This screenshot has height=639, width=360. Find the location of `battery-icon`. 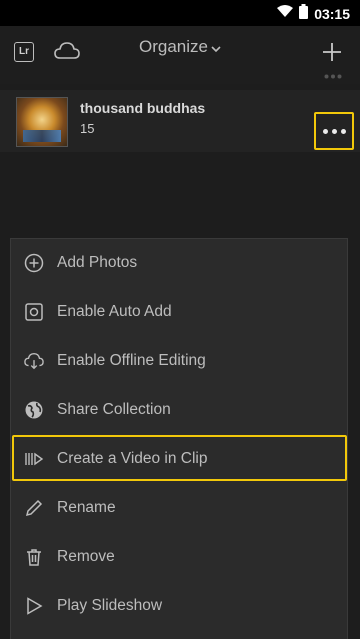

battery-icon is located at coordinates (304, 14).